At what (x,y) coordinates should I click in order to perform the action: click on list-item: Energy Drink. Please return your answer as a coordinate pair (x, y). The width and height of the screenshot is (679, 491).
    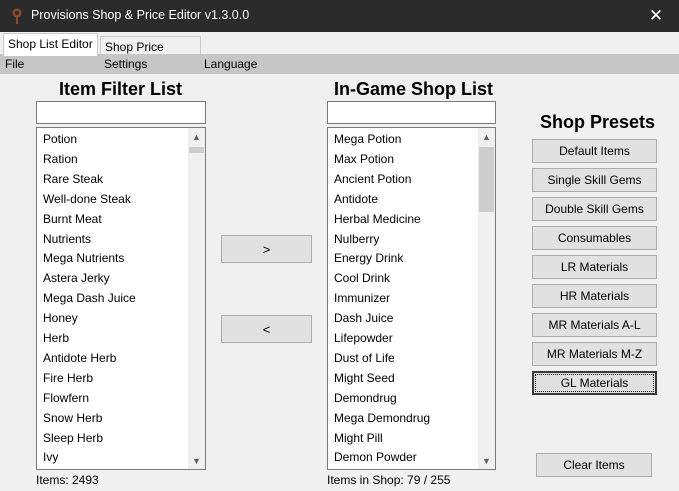
    Looking at the image, I should click on (368, 258).